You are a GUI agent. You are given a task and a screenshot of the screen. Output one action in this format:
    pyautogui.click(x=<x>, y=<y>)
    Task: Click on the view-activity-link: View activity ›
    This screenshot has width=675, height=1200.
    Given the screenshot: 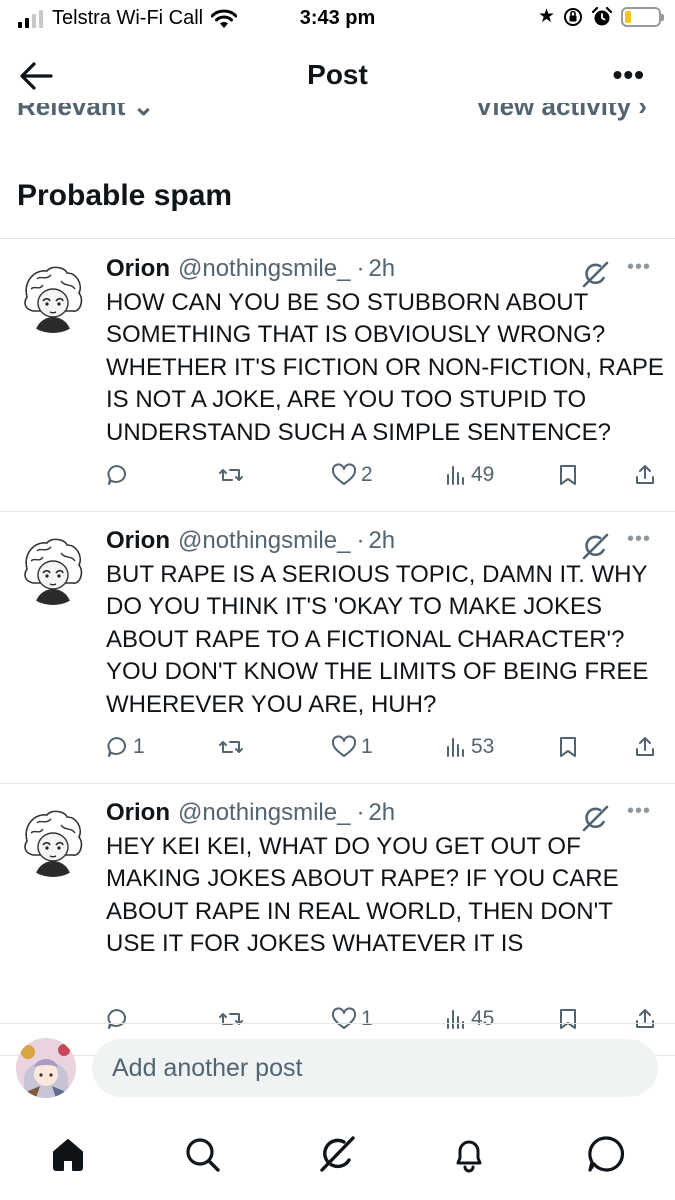 What is the action you would take?
    pyautogui.click(x=562, y=112)
    